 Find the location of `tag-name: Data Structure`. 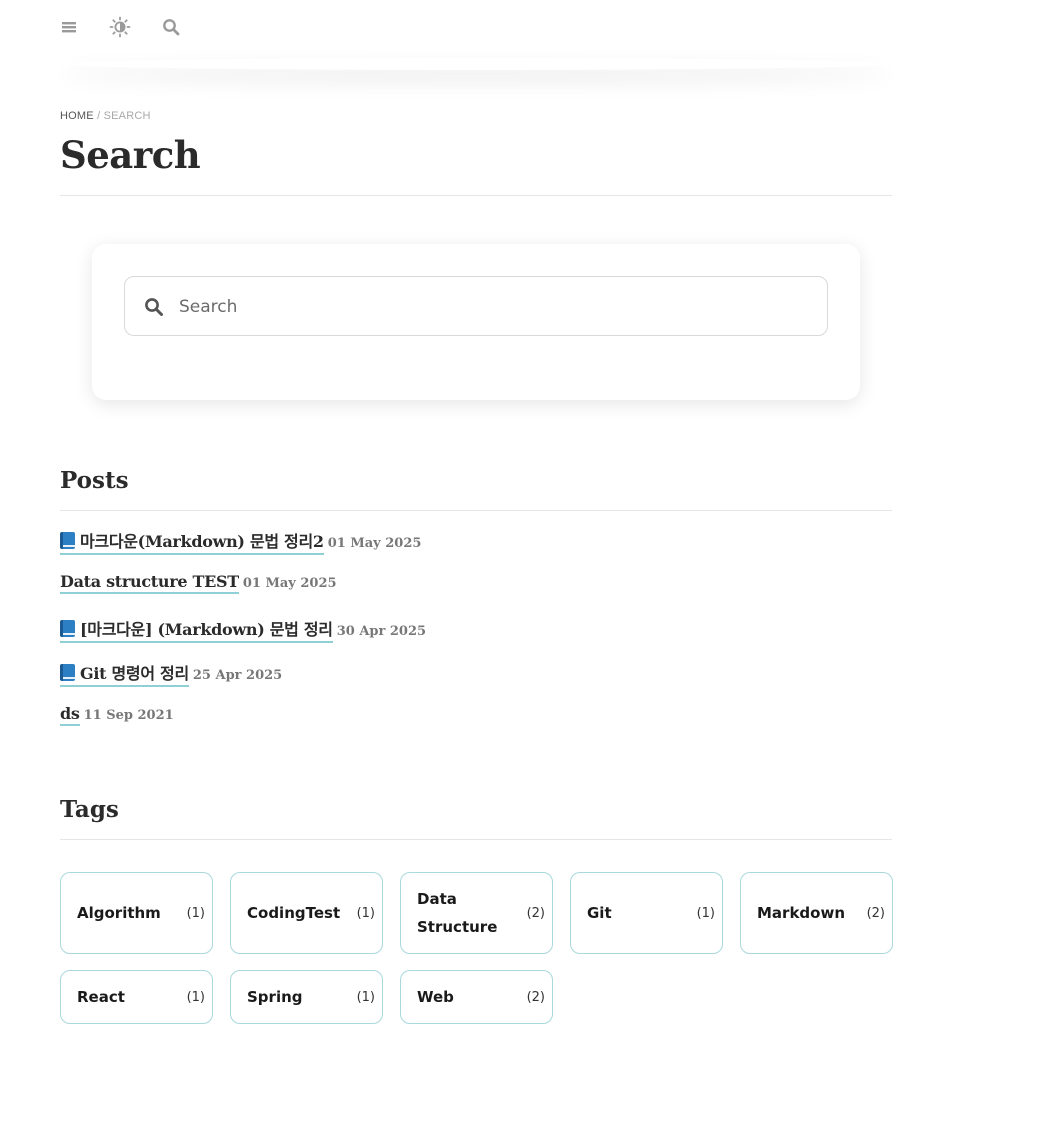

tag-name: Data Structure is located at coordinates (457, 913).